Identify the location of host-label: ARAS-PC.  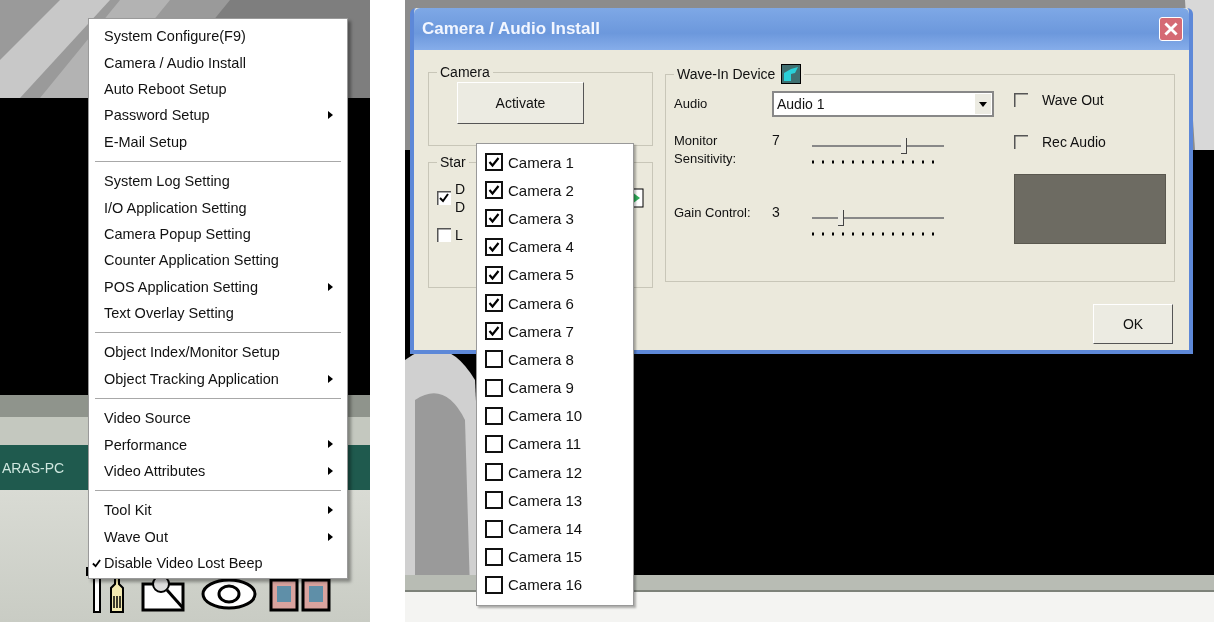
(33, 467).